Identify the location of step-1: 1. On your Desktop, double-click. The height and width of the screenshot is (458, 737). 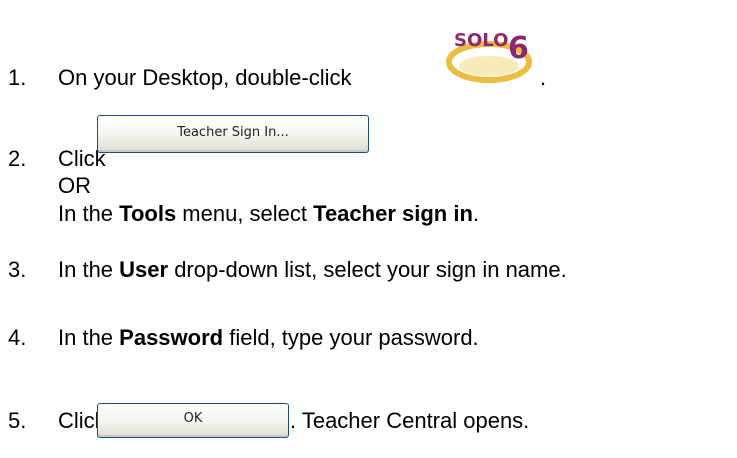
(179, 78).